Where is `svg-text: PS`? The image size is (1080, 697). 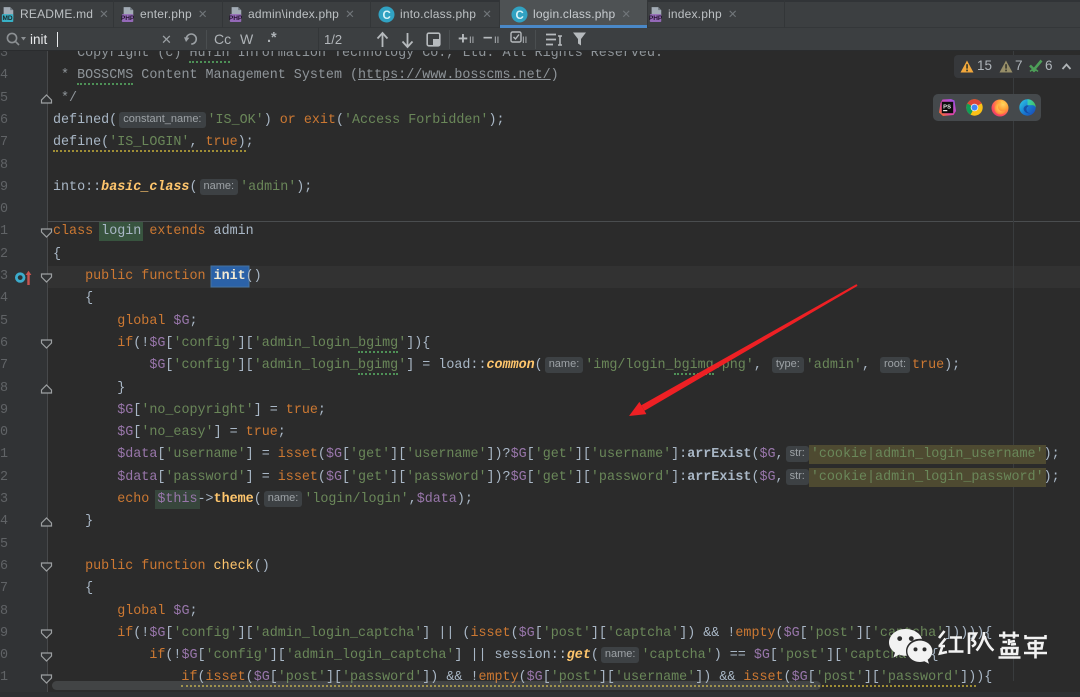 svg-text: PS is located at coordinates (947, 107).